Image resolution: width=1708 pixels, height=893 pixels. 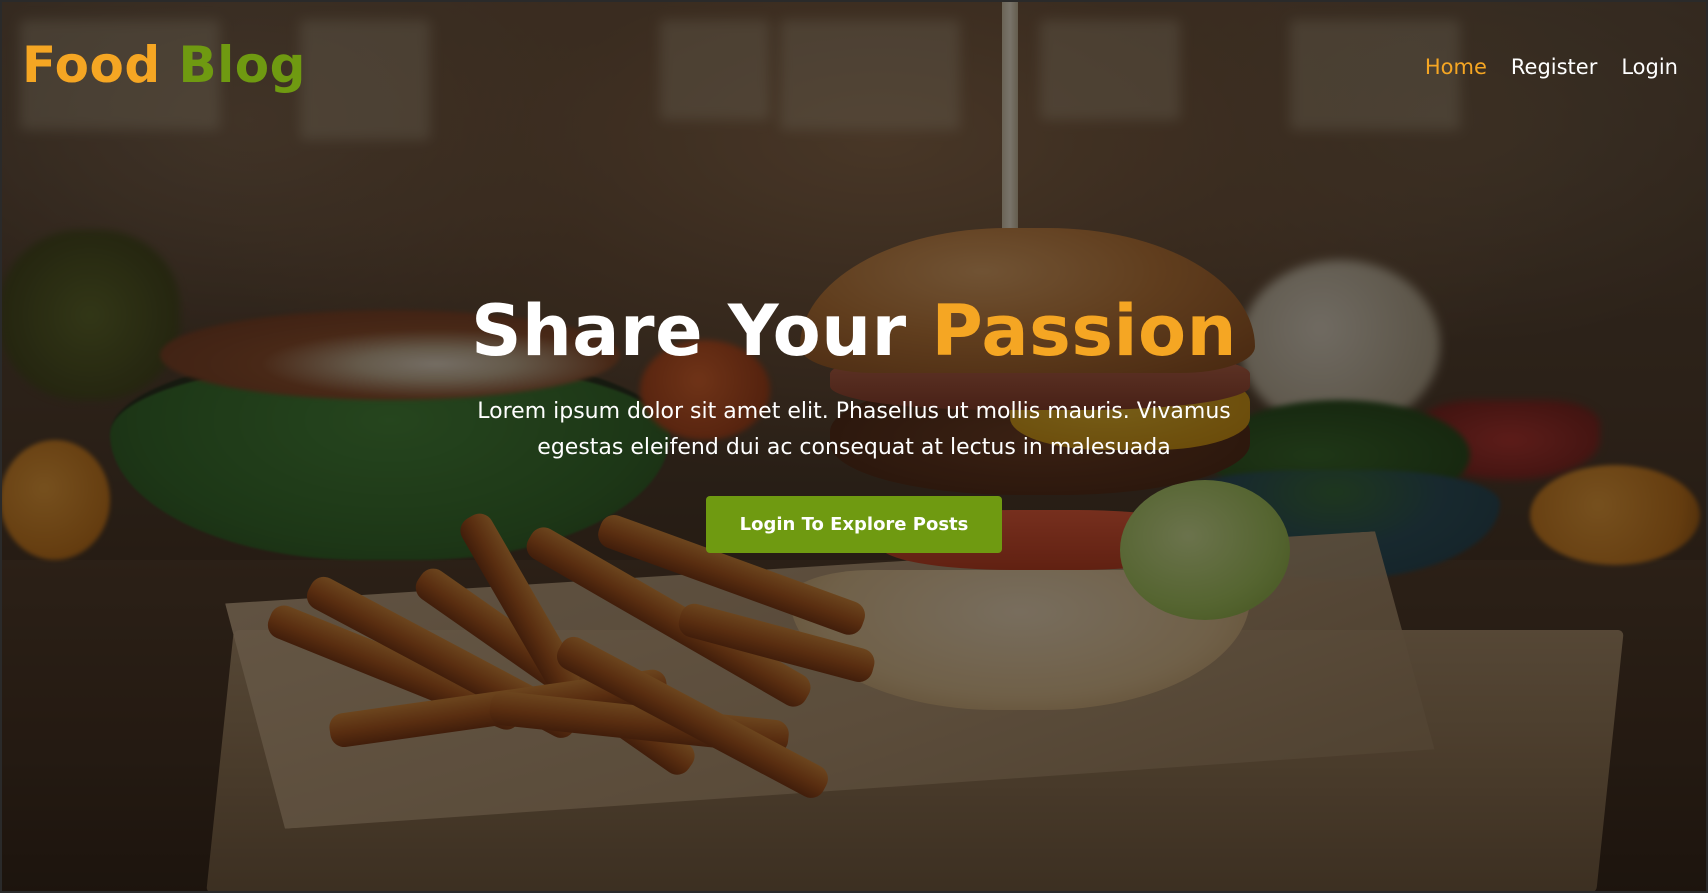 I want to click on hero-headline: Share Your Passion, so click(x=854, y=331).